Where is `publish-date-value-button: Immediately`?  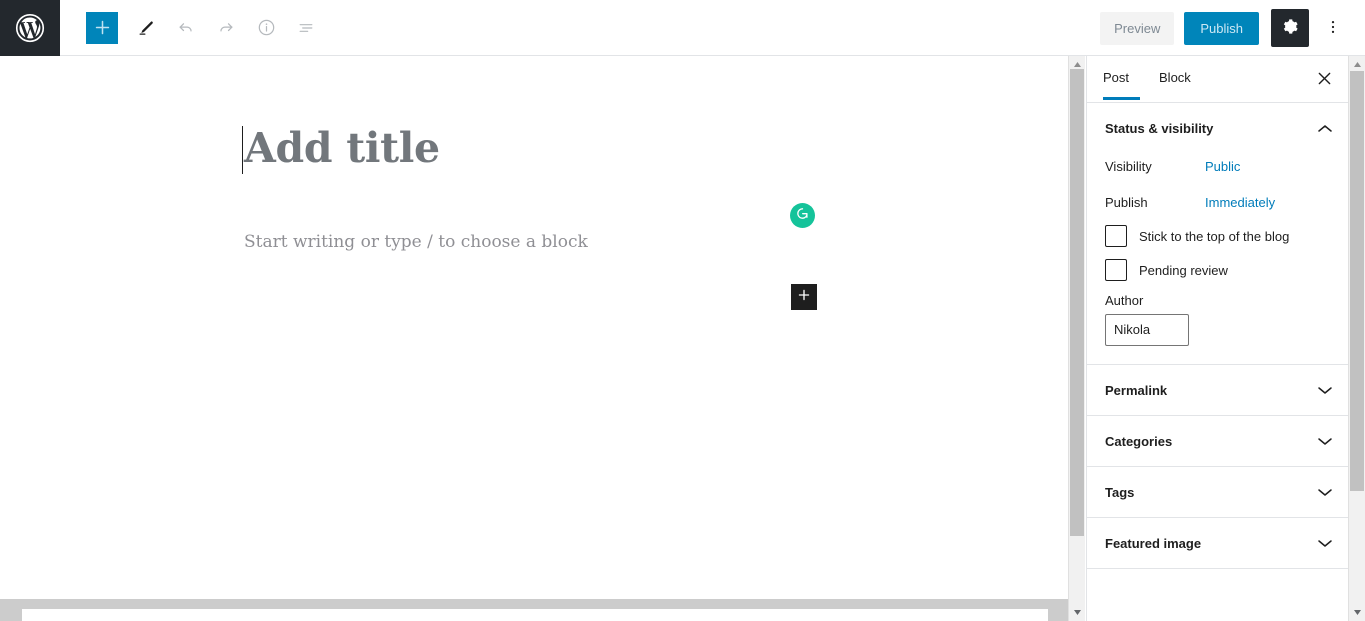
publish-date-value-button: Immediately is located at coordinates (1240, 202).